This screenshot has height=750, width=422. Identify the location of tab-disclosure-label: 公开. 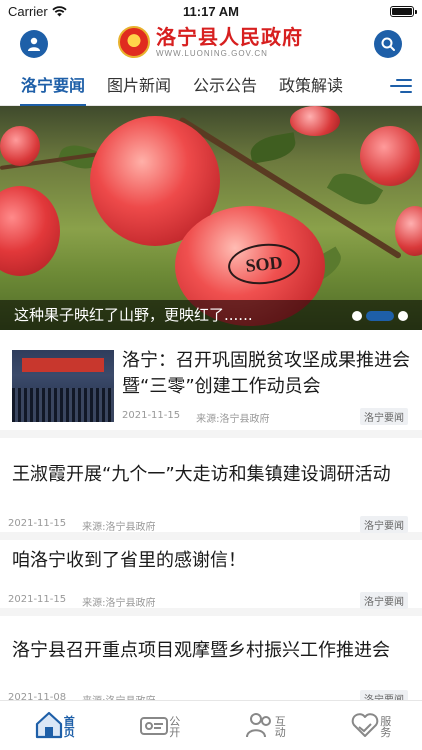
(175, 726).